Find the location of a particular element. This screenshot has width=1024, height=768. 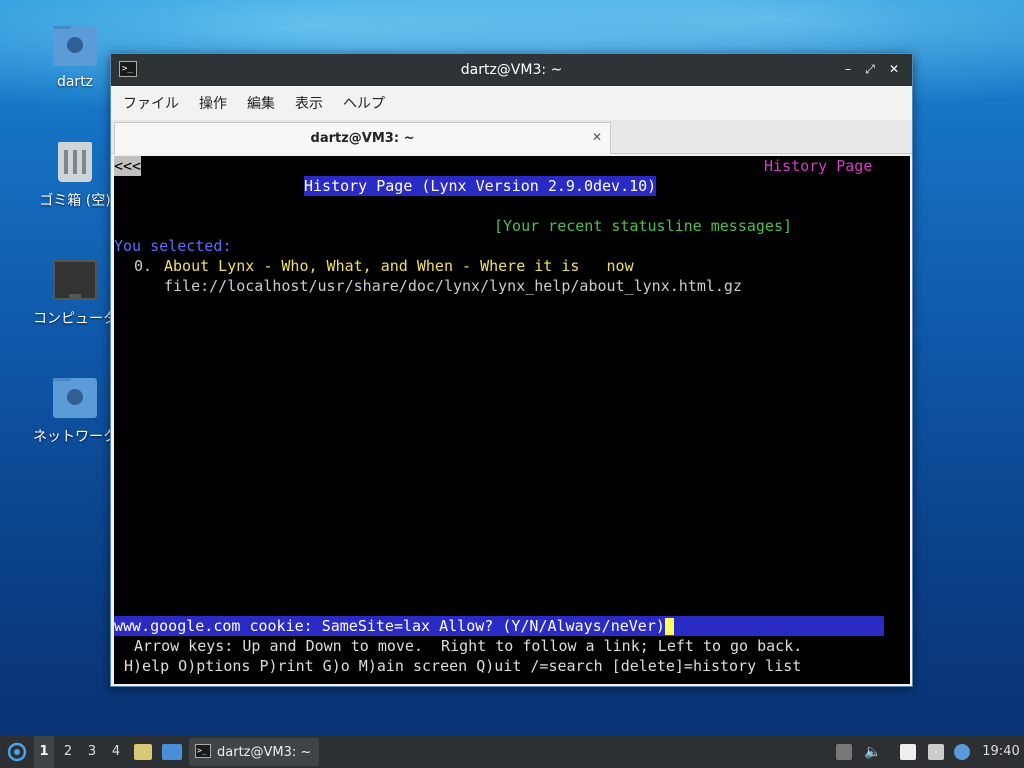

taskbar-task-terminal: >_ dartz@VM3: ~ is located at coordinates (254, 752).